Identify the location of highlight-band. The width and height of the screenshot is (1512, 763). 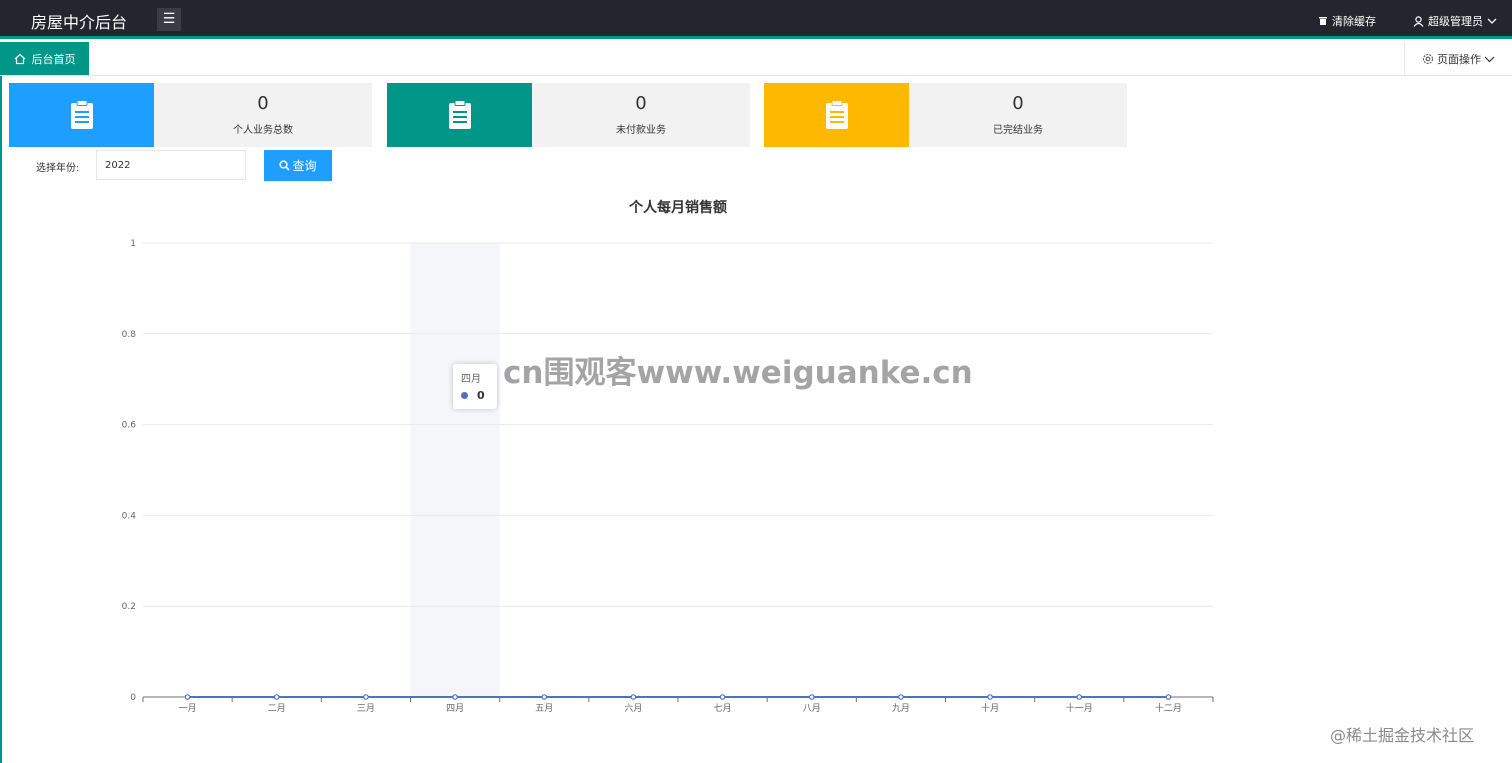
(455, 470).